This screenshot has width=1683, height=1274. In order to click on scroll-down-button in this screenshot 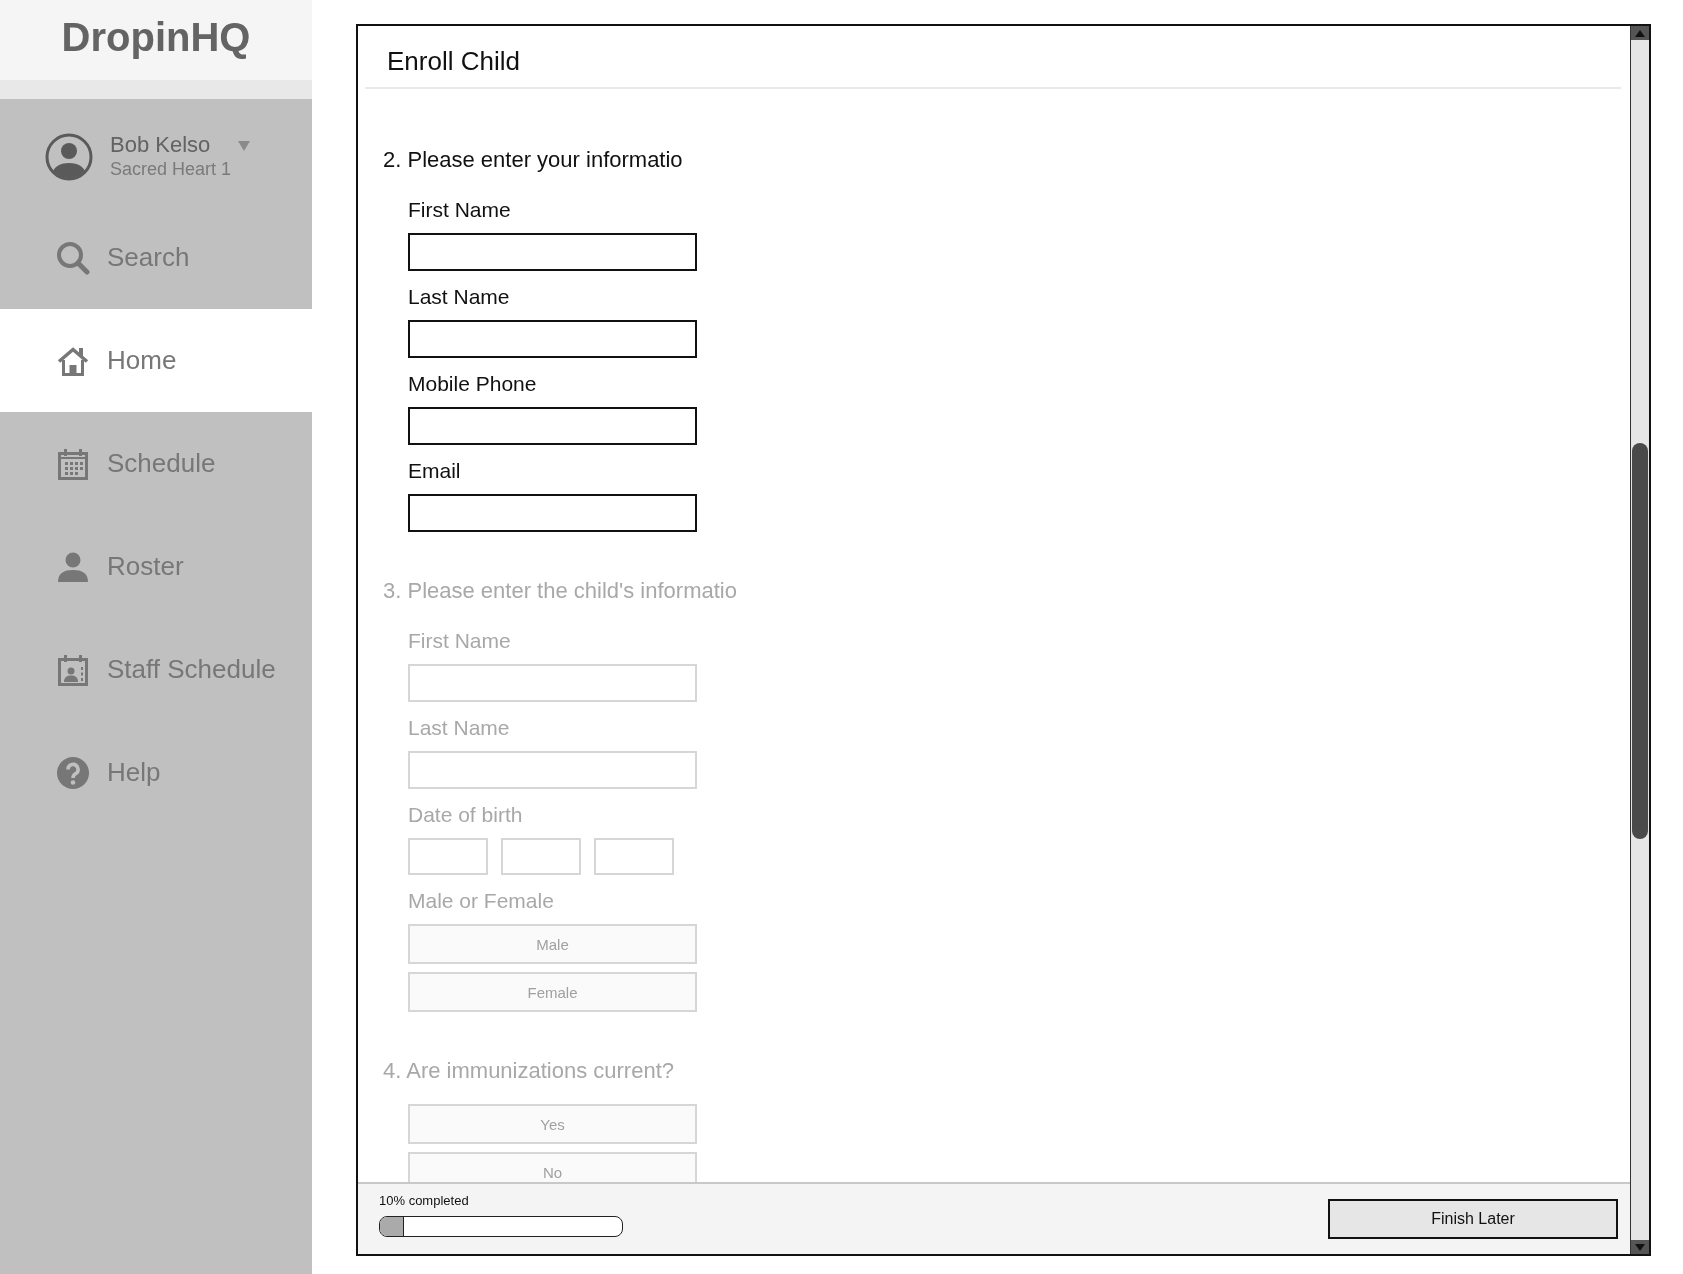, I will do `click(1640, 1247)`.